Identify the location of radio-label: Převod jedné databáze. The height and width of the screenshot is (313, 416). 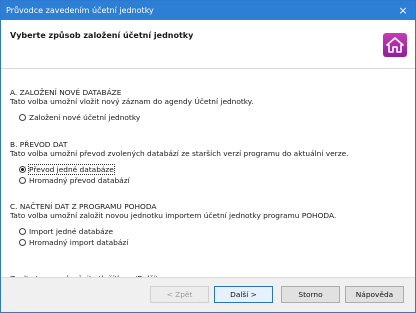
(71, 169).